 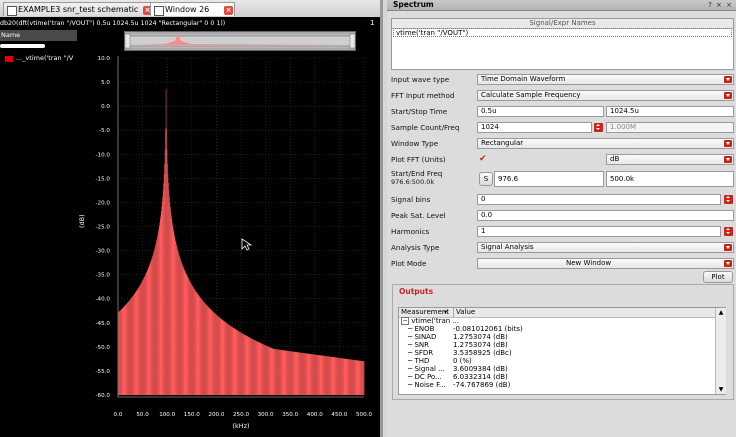 I want to click on snap-freq-button: S, so click(x=486, y=179).